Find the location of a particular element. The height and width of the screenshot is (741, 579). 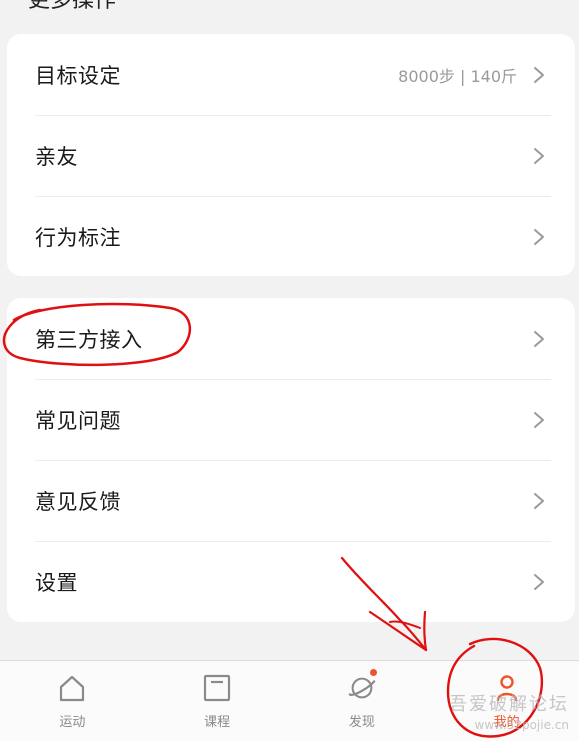

row-goal-setting: 目标设定 8000步 | 140斤 is located at coordinates (291, 74).